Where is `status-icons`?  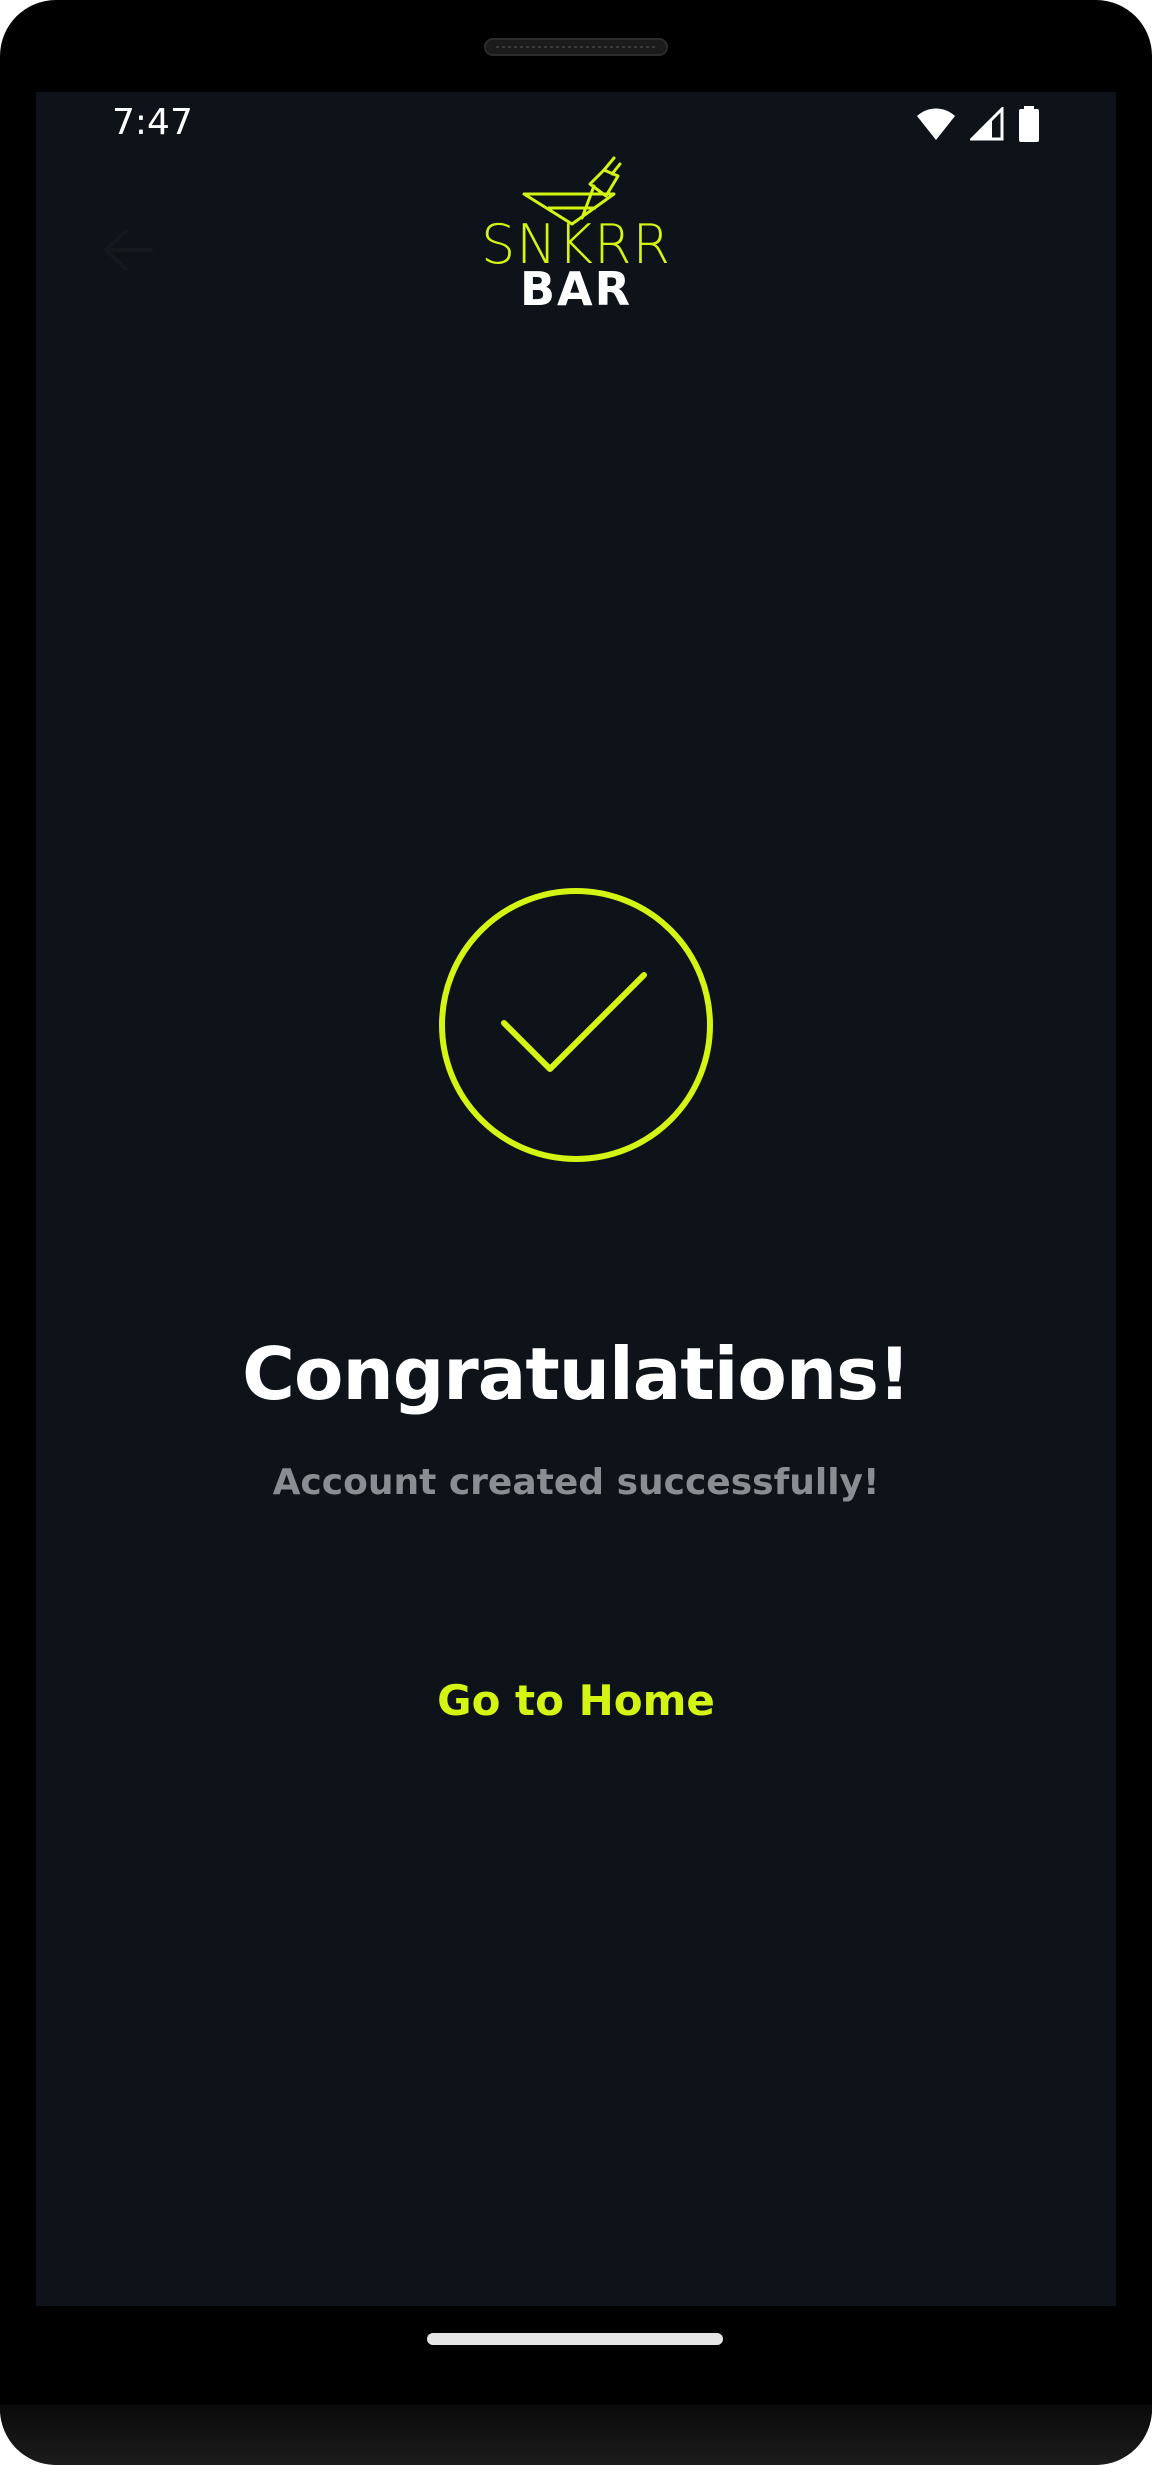
status-icons is located at coordinates (978, 124).